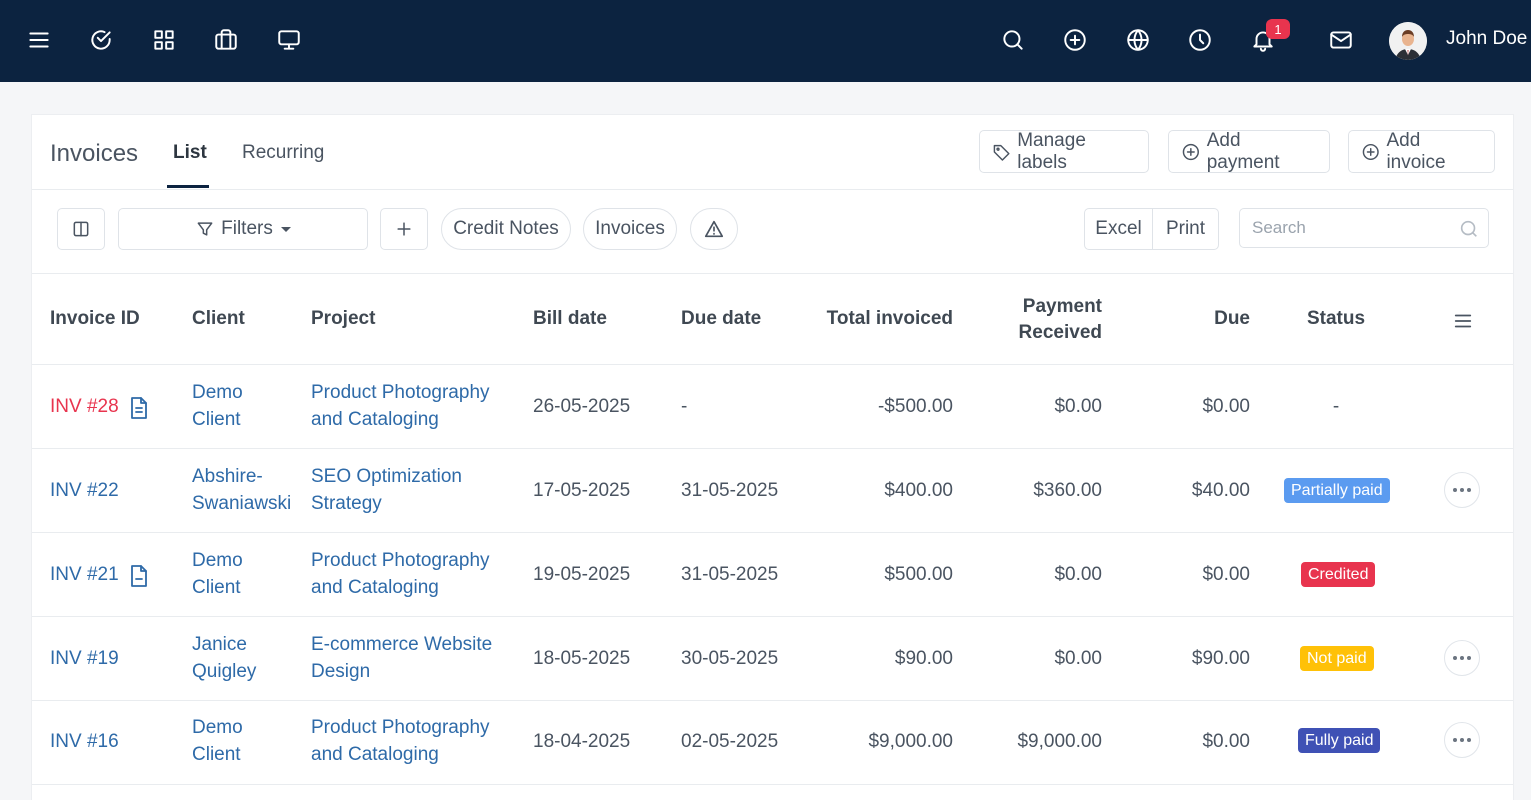 Image resolution: width=1531 pixels, height=800 pixels. I want to click on invoices-filter: Invoices, so click(630, 229).